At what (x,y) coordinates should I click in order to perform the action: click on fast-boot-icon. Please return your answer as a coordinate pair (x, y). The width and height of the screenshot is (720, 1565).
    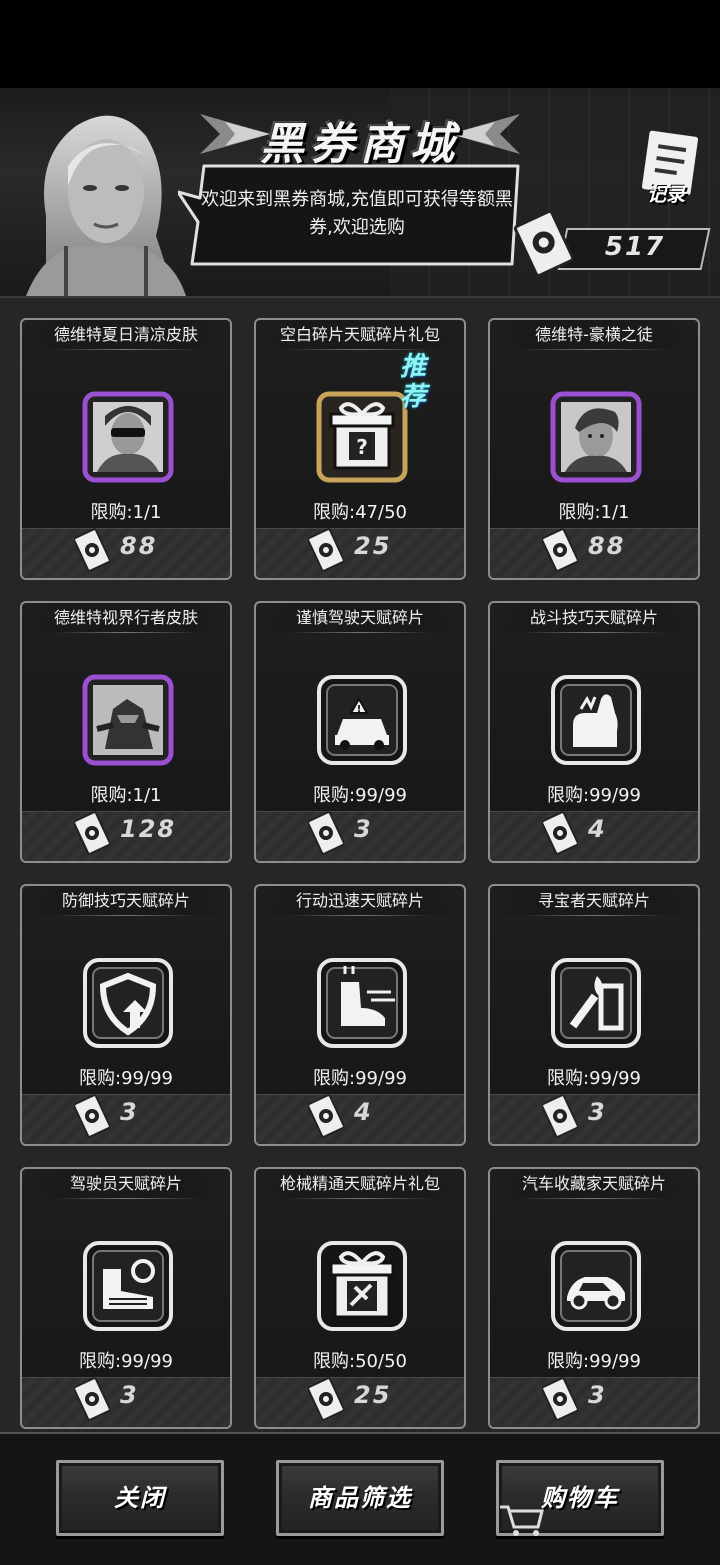
    Looking at the image, I should click on (362, 1003).